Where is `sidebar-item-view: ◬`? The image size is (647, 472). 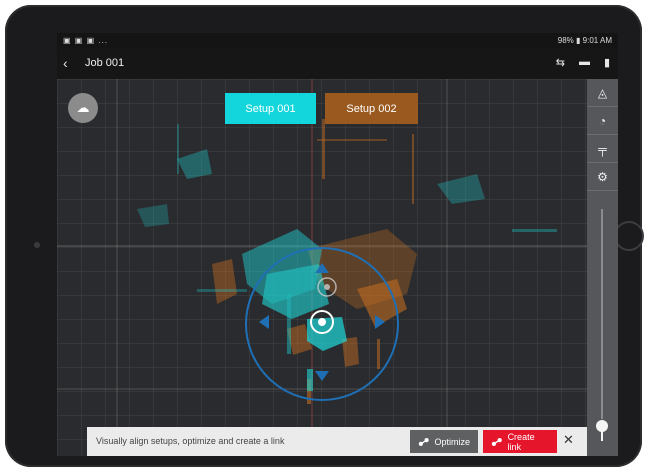
sidebar-item-view: ◬ is located at coordinates (602, 93).